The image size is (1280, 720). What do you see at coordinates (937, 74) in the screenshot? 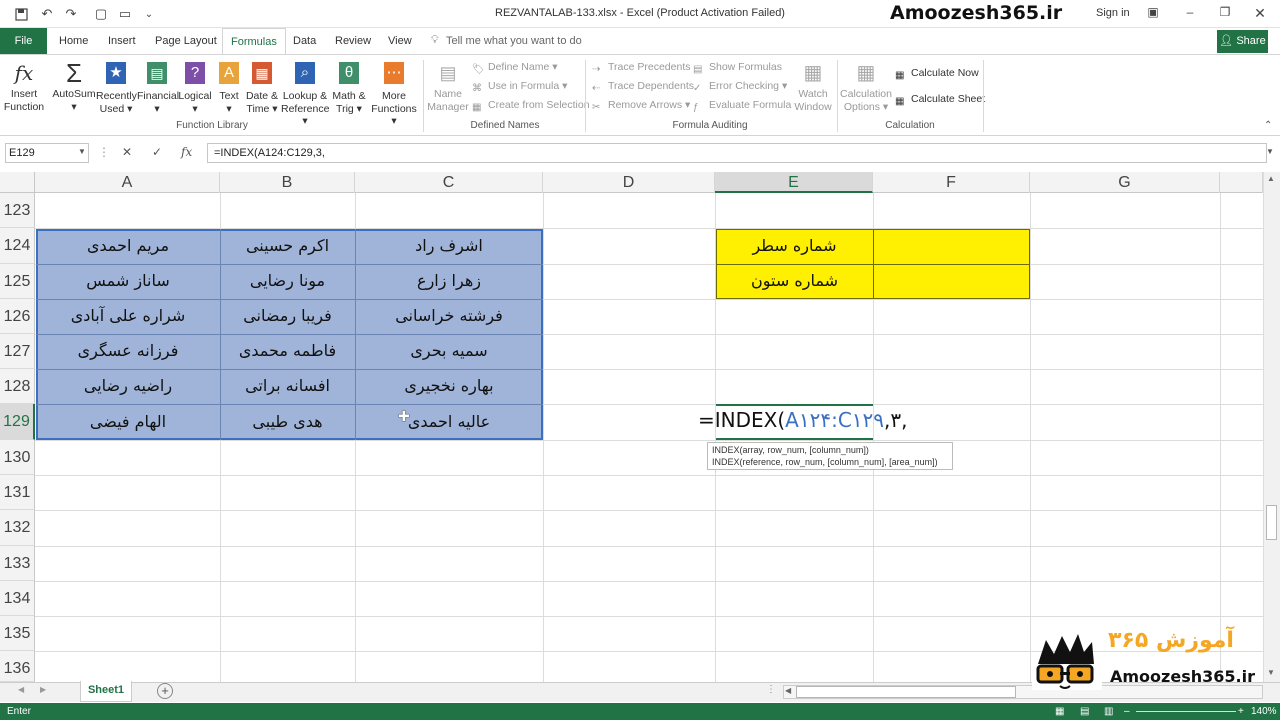
I see `calculate-now-button: ▦ Calculate Now` at bounding box center [937, 74].